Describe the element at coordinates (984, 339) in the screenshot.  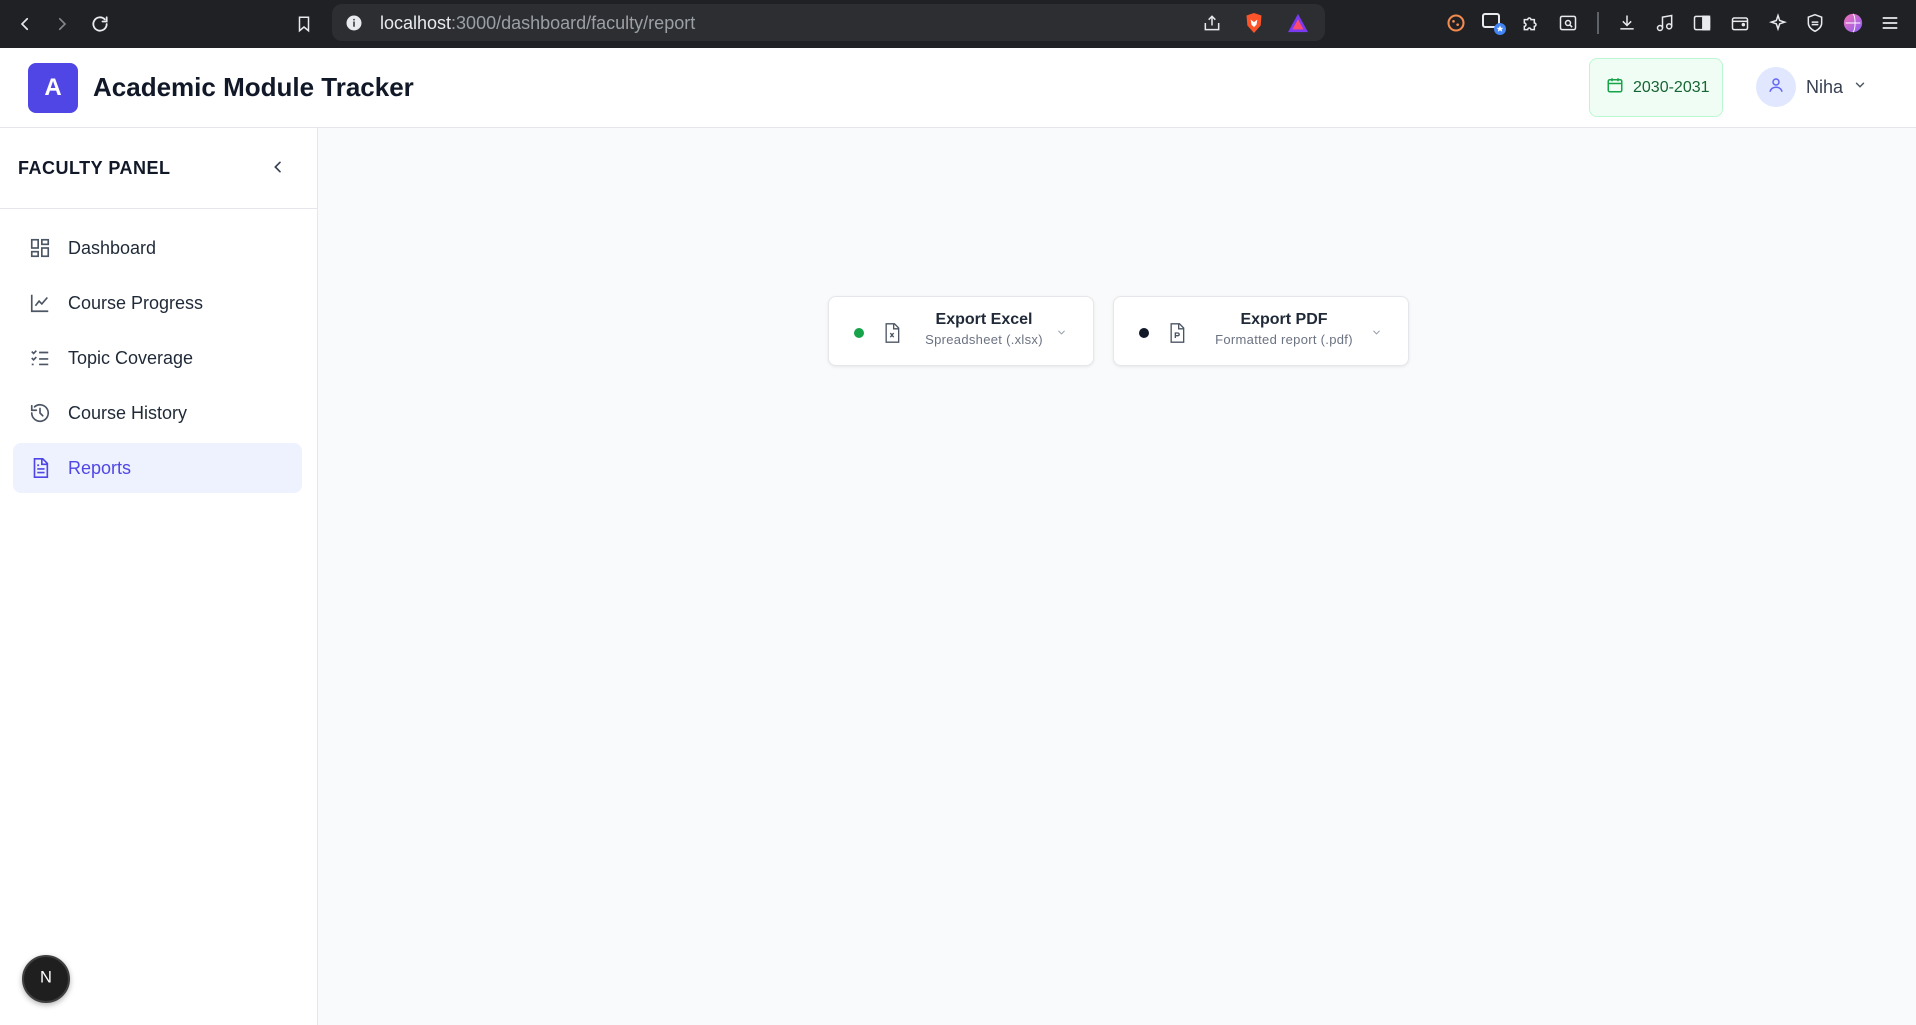
I see `export-excel-subtitle: Spreadsheet (.xlsx)` at that location.